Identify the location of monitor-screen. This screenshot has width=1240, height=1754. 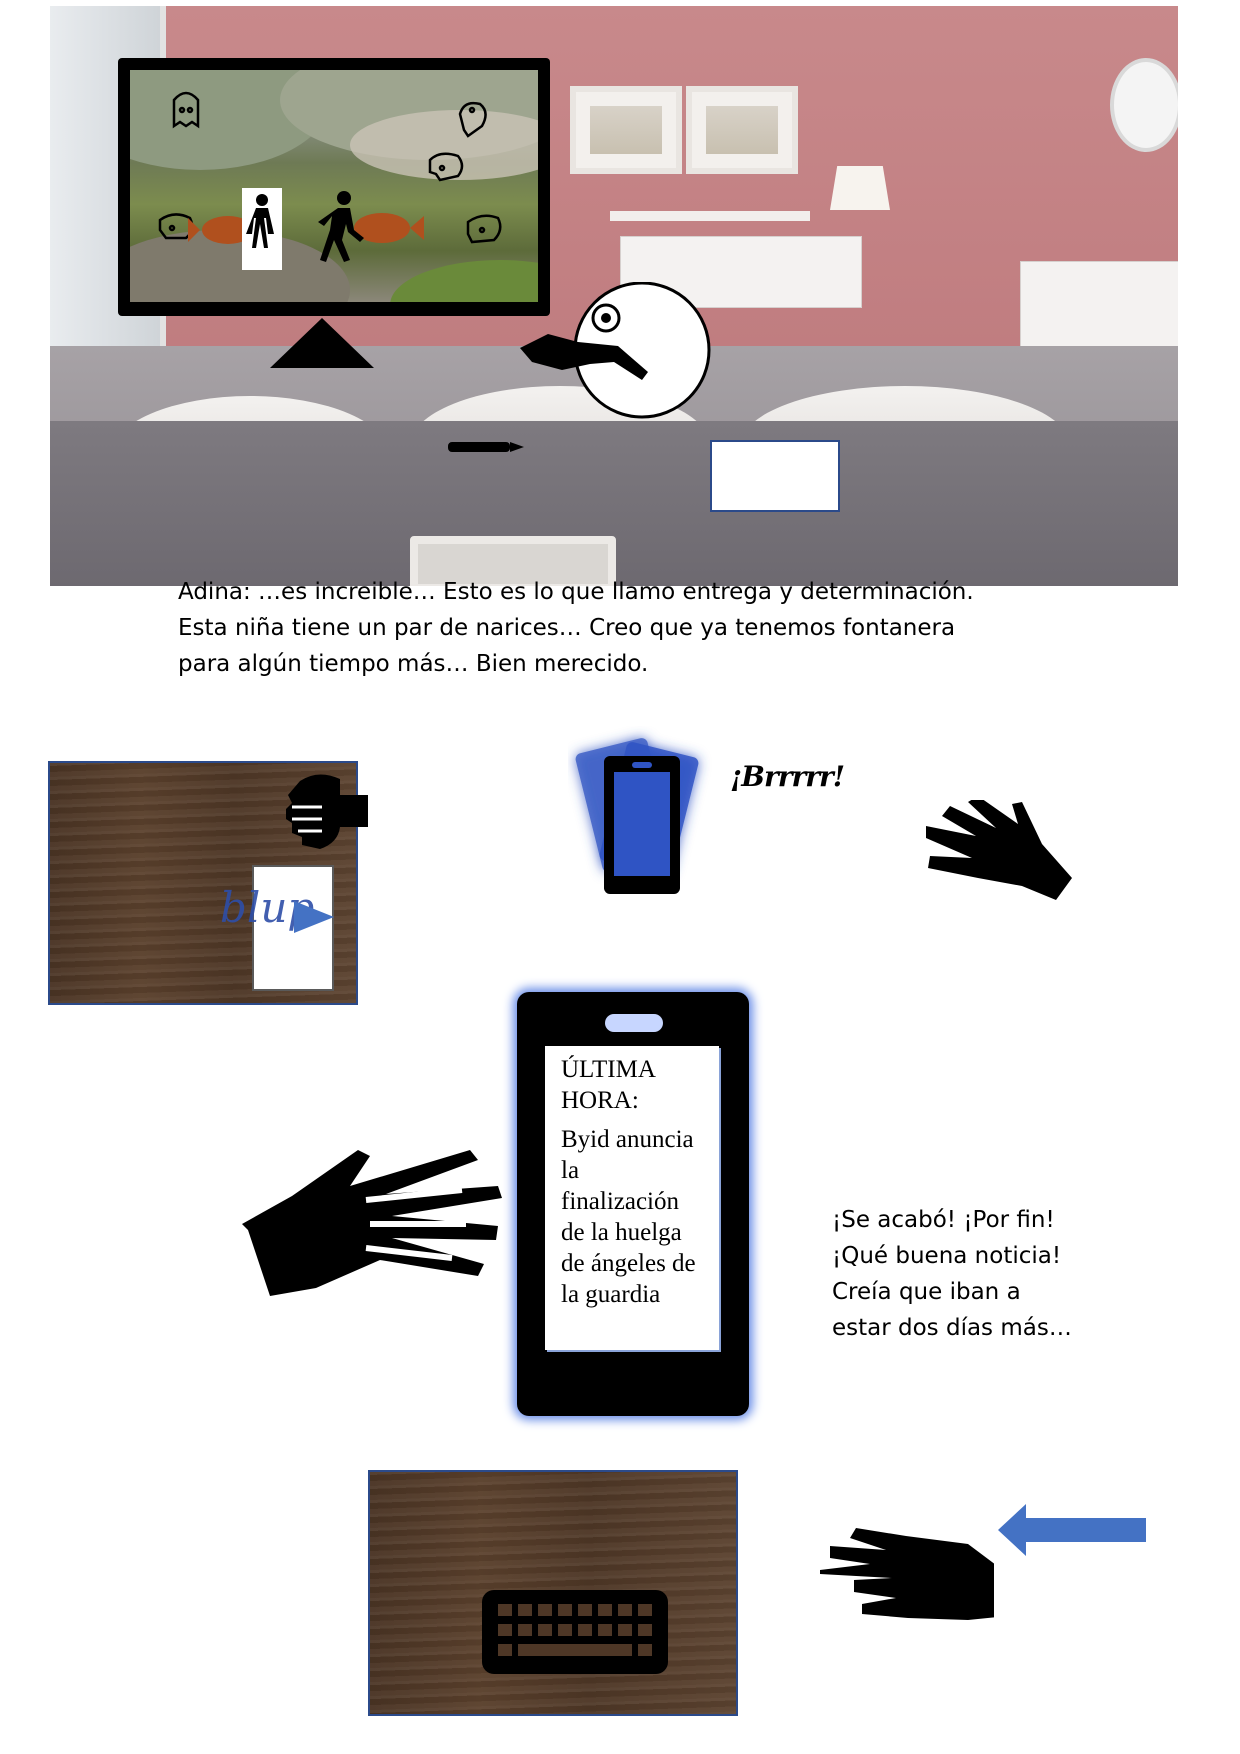
(334, 186).